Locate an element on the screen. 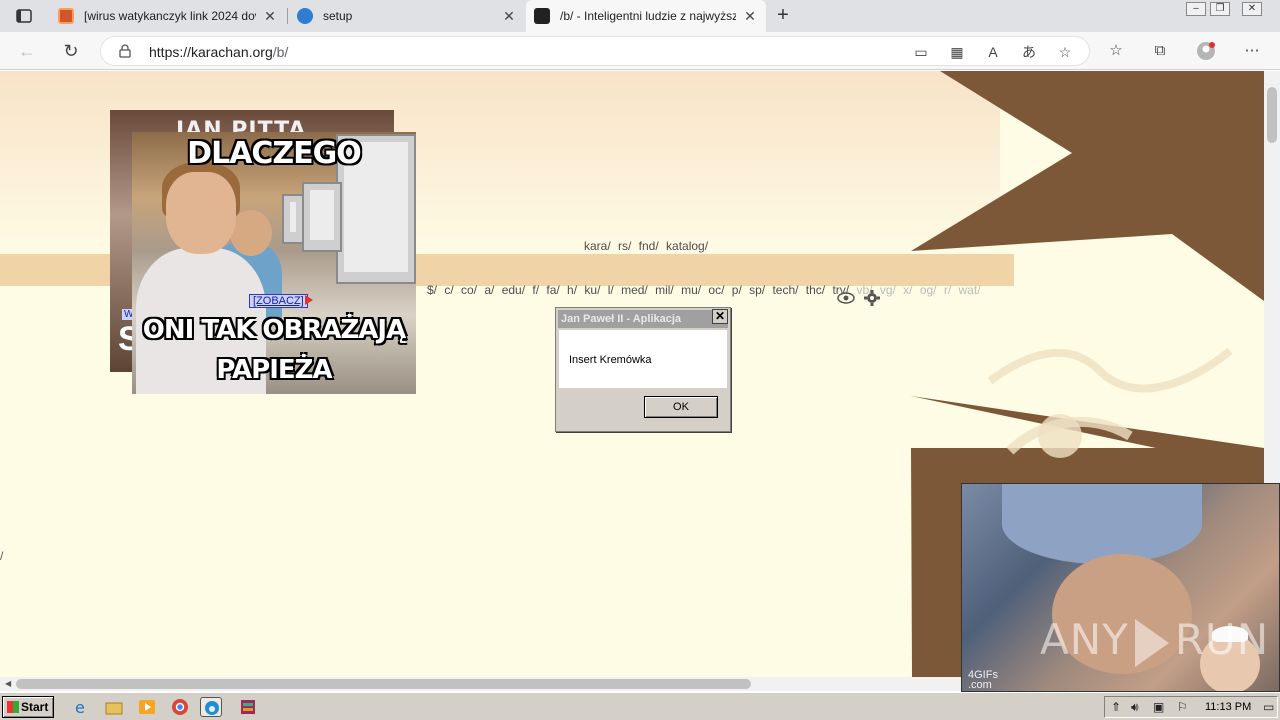 The height and width of the screenshot is (720, 1280). ie-icon: e is located at coordinates (81, 707).